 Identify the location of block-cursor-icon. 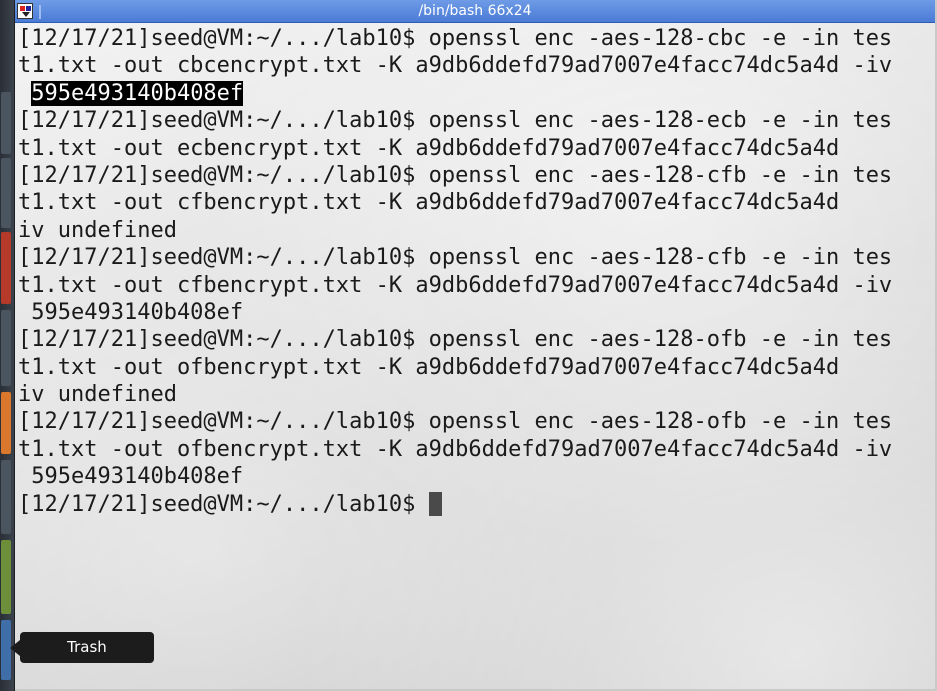
(435, 503).